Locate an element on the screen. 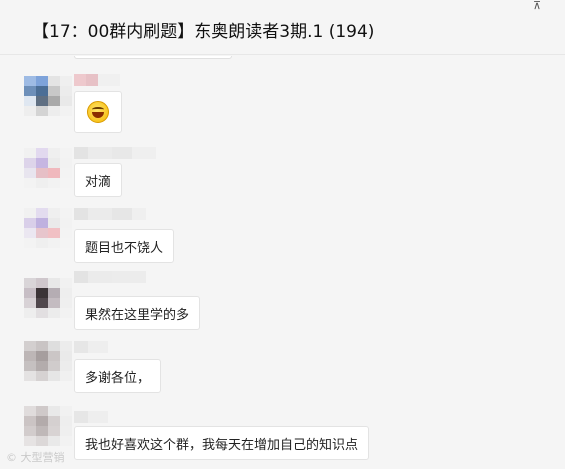 This screenshot has height=469, width=565. message-bubble: 对滴 is located at coordinates (98, 180).